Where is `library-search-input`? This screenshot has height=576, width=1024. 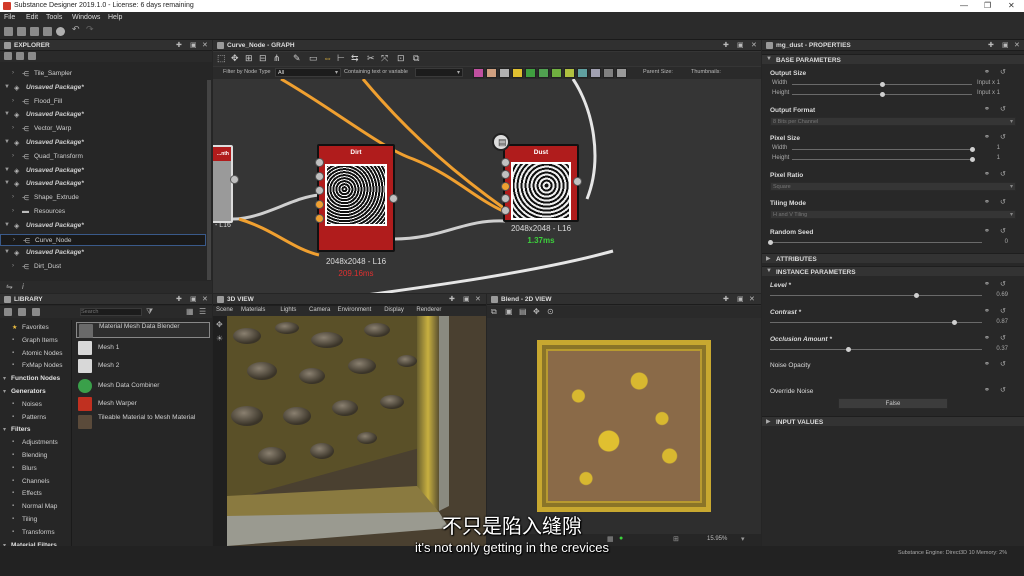
library-search-input is located at coordinates (111, 312).